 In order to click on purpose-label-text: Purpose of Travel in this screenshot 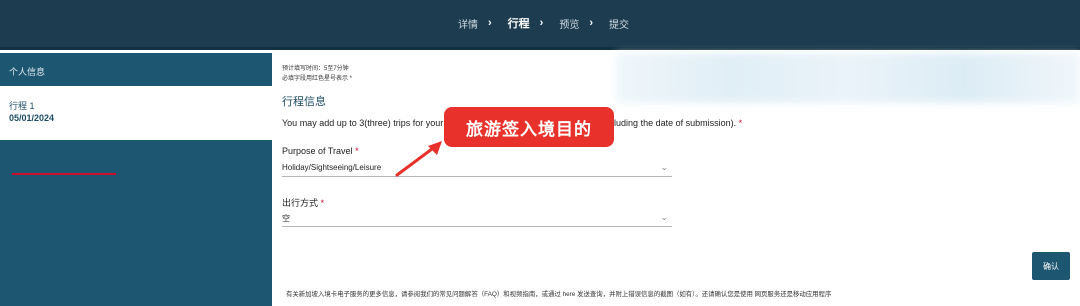, I will do `click(317, 151)`.